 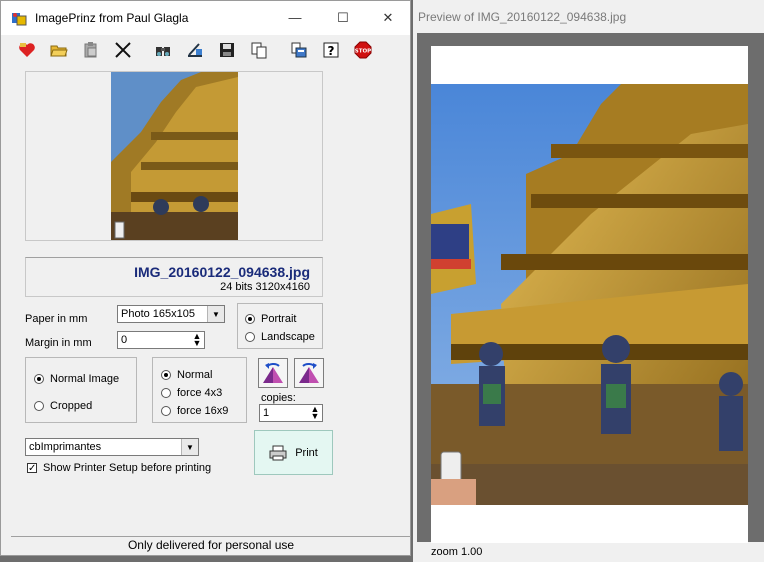 What do you see at coordinates (71, 406) in the screenshot?
I see `cropped-label: Cropped` at bounding box center [71, 406].